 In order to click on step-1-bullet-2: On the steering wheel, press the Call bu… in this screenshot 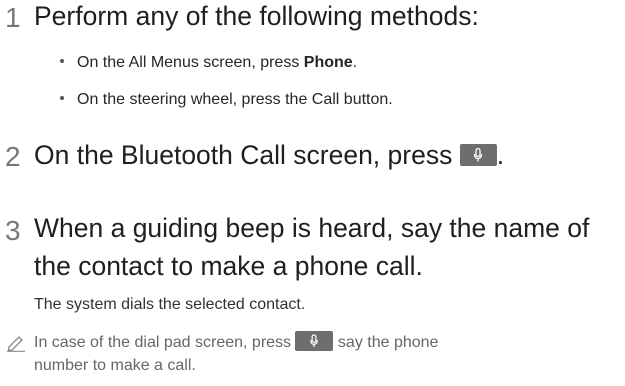, I will do `click(226, 100)`.